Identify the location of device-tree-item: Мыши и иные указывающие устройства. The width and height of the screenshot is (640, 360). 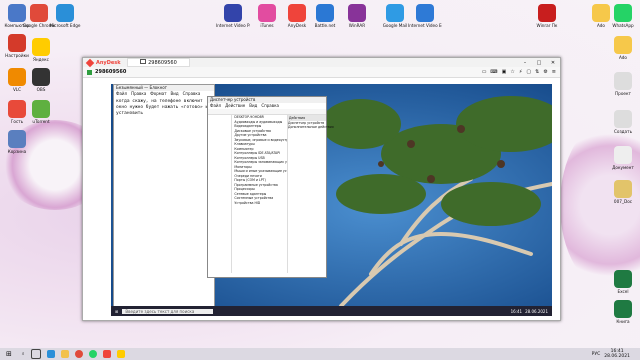
(260, 171).